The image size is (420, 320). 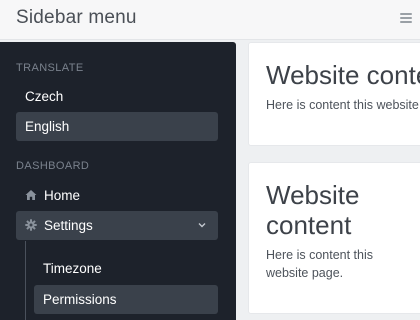 What do you see at coordinates (53, 166) in the screenshot?
I see `section-label-dashboard: DASHBOARD` at bounding box center [53, 166].